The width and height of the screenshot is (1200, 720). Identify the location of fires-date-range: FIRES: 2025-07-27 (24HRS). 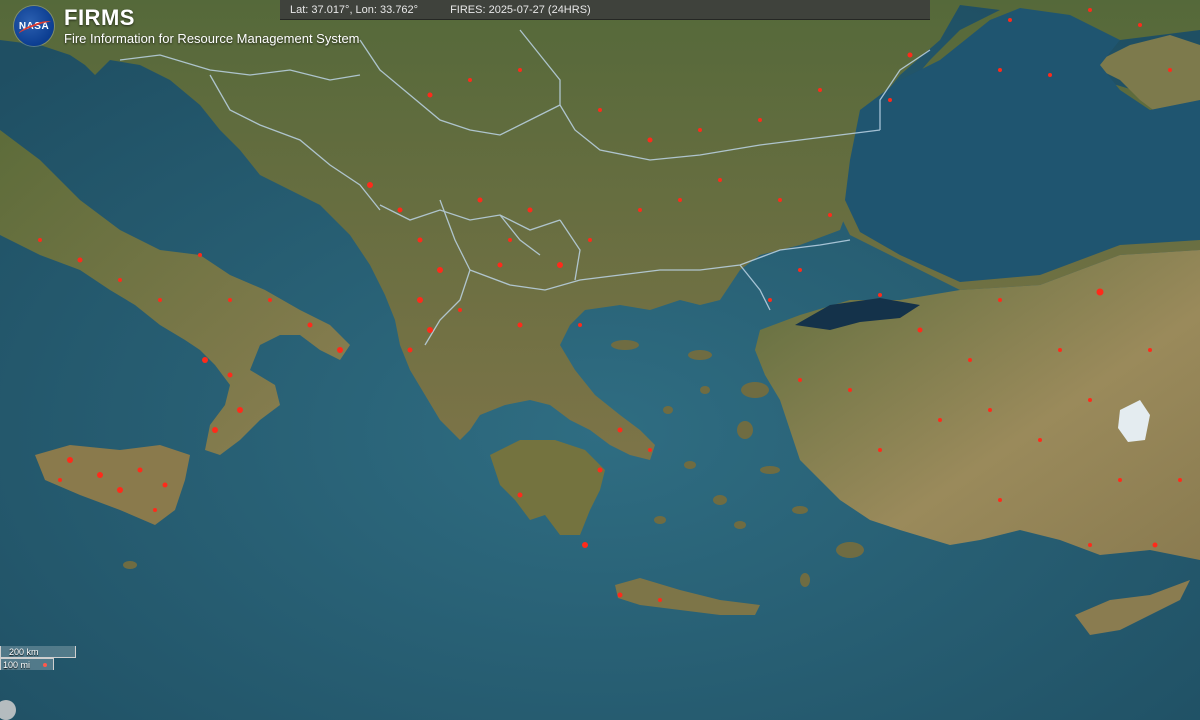
(520, 10).